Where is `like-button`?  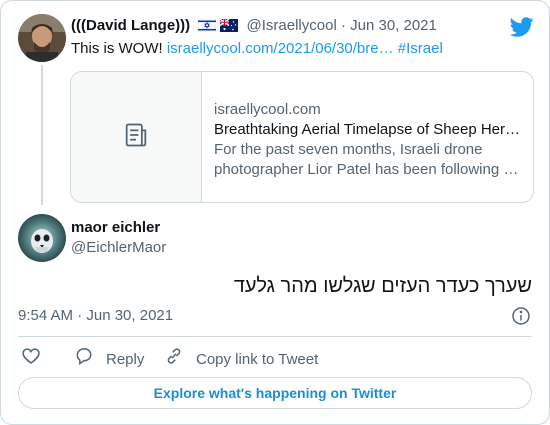
like-button is located at coordinates (37, 359).